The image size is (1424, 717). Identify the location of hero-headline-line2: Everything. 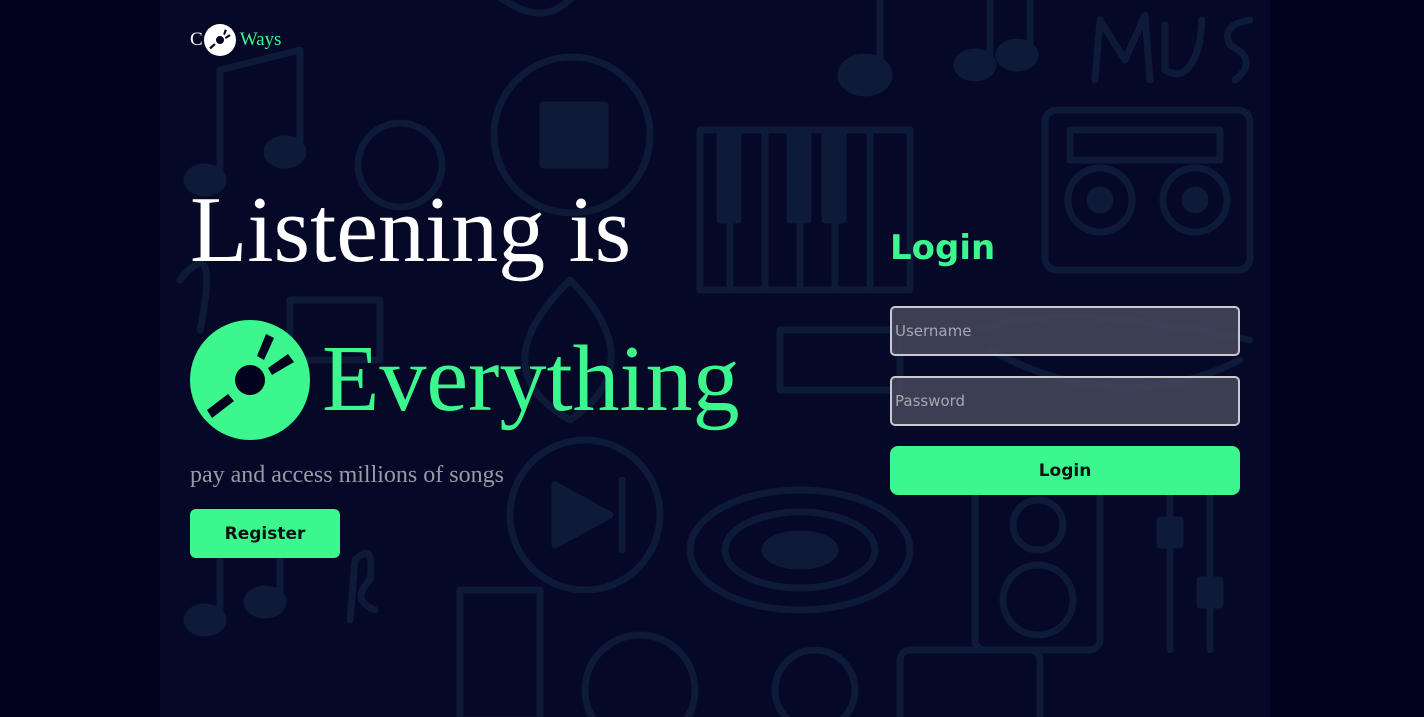
(531, 379).